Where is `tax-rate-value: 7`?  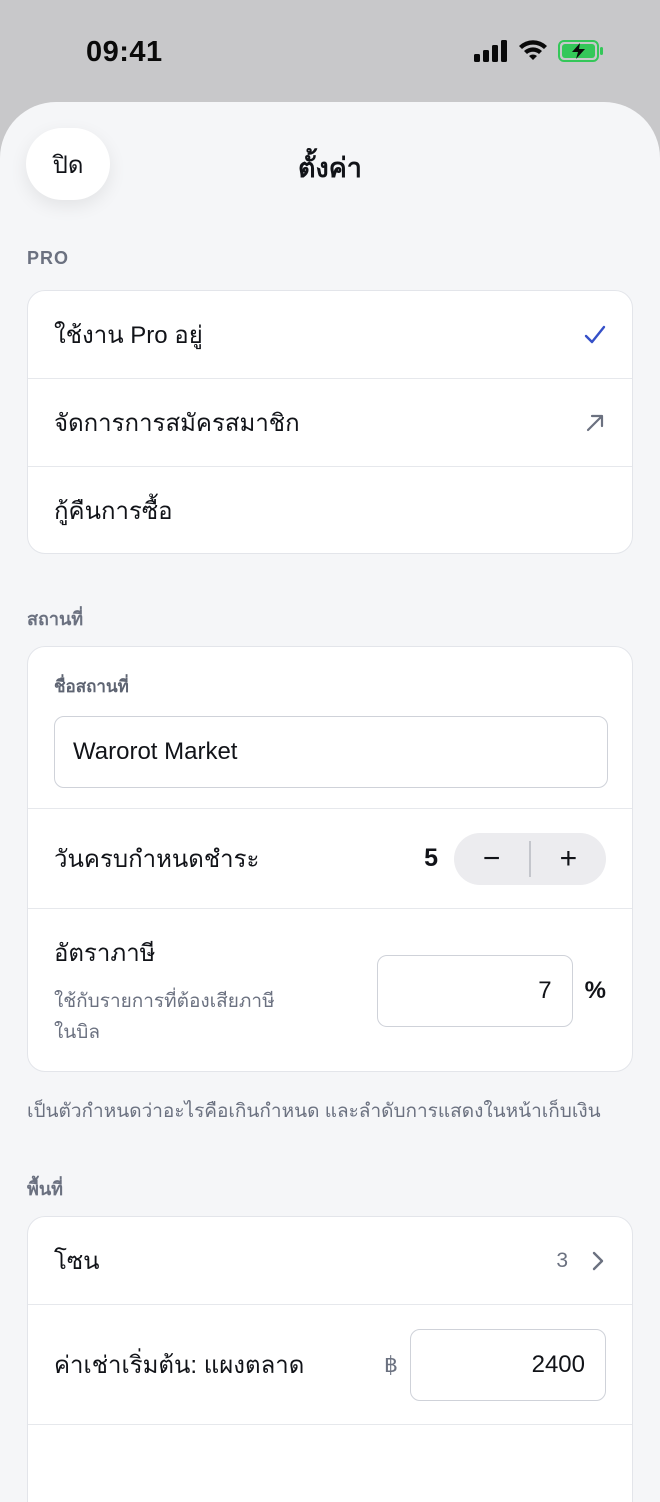
tax-rate-value: 7 is located at coordinates (545, 990).